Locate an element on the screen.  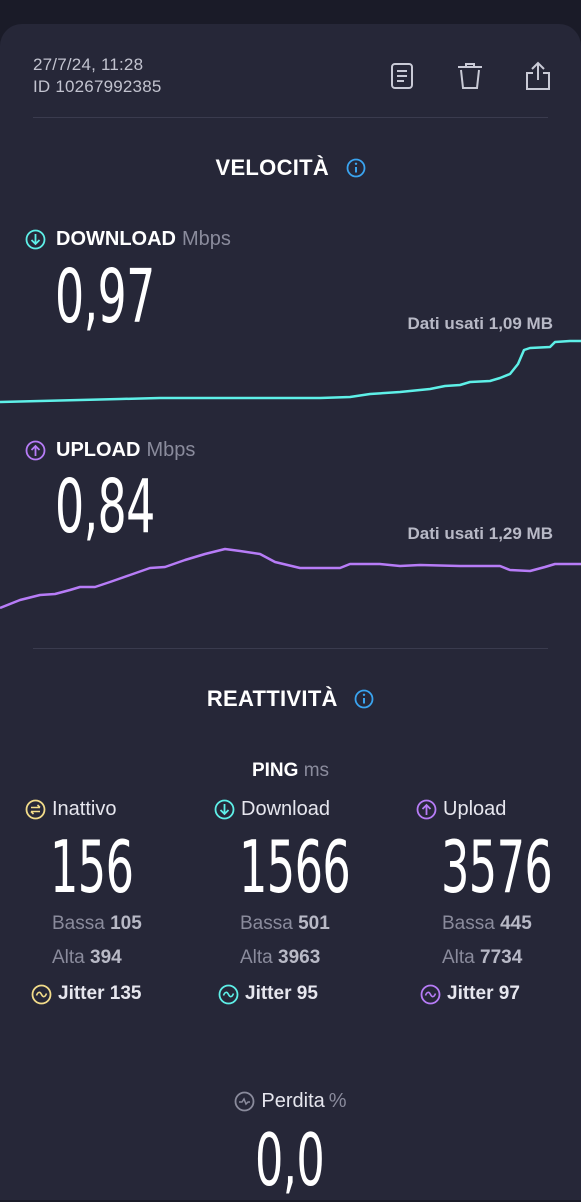
download-label-text: DOWNLOAD is located at coordinates (116, 239).